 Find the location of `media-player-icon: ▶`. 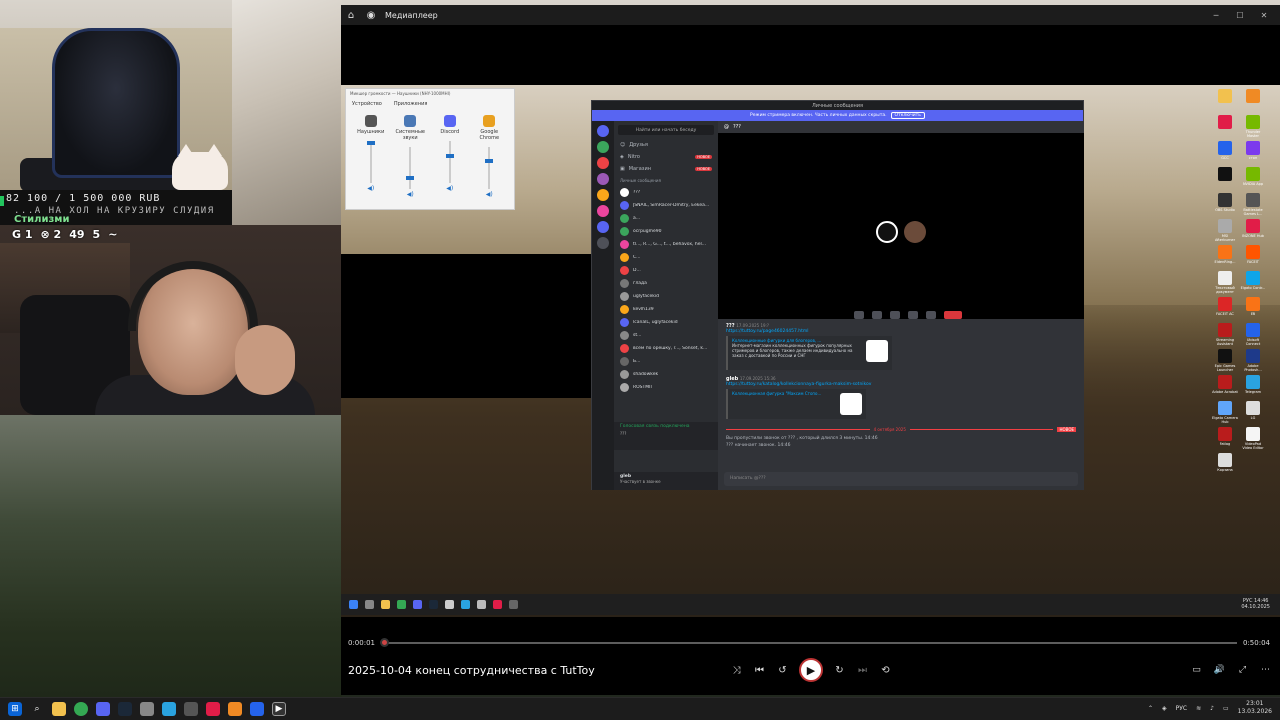

media-player-icon: ▶ is located at coordinates (279, 709).